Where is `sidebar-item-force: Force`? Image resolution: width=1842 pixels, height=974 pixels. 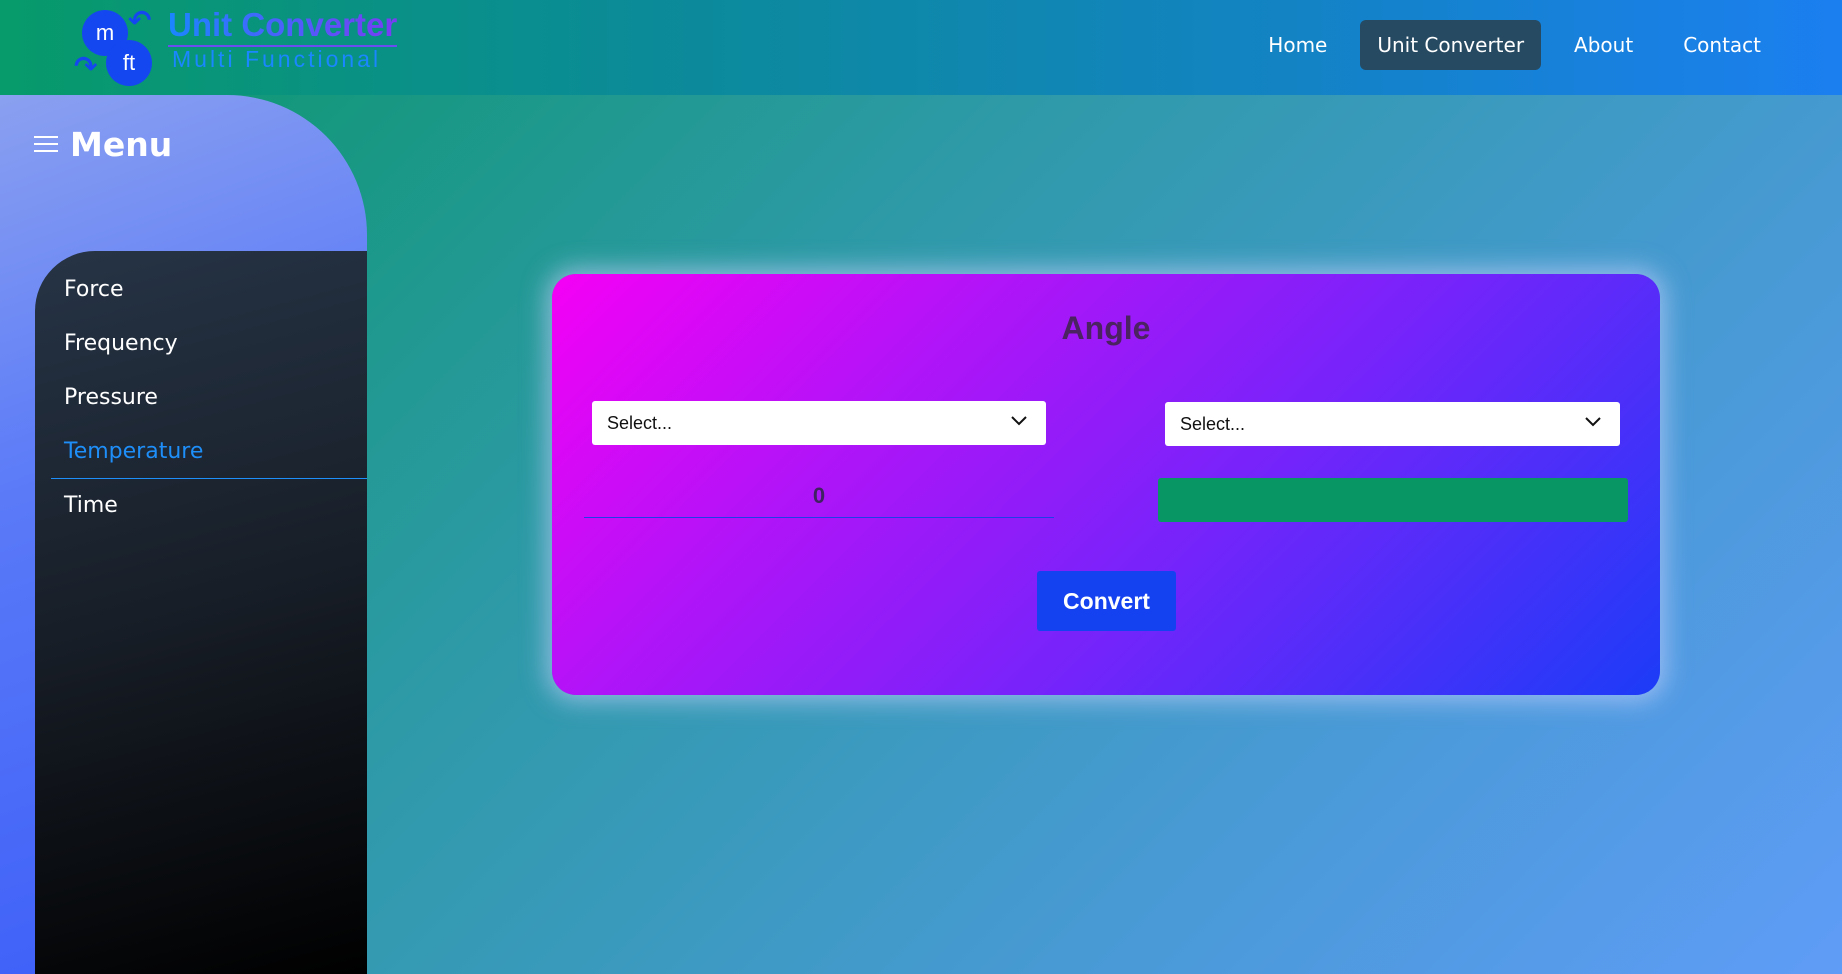
sidebar-item-force: Force is located at coordinates (209, 290).